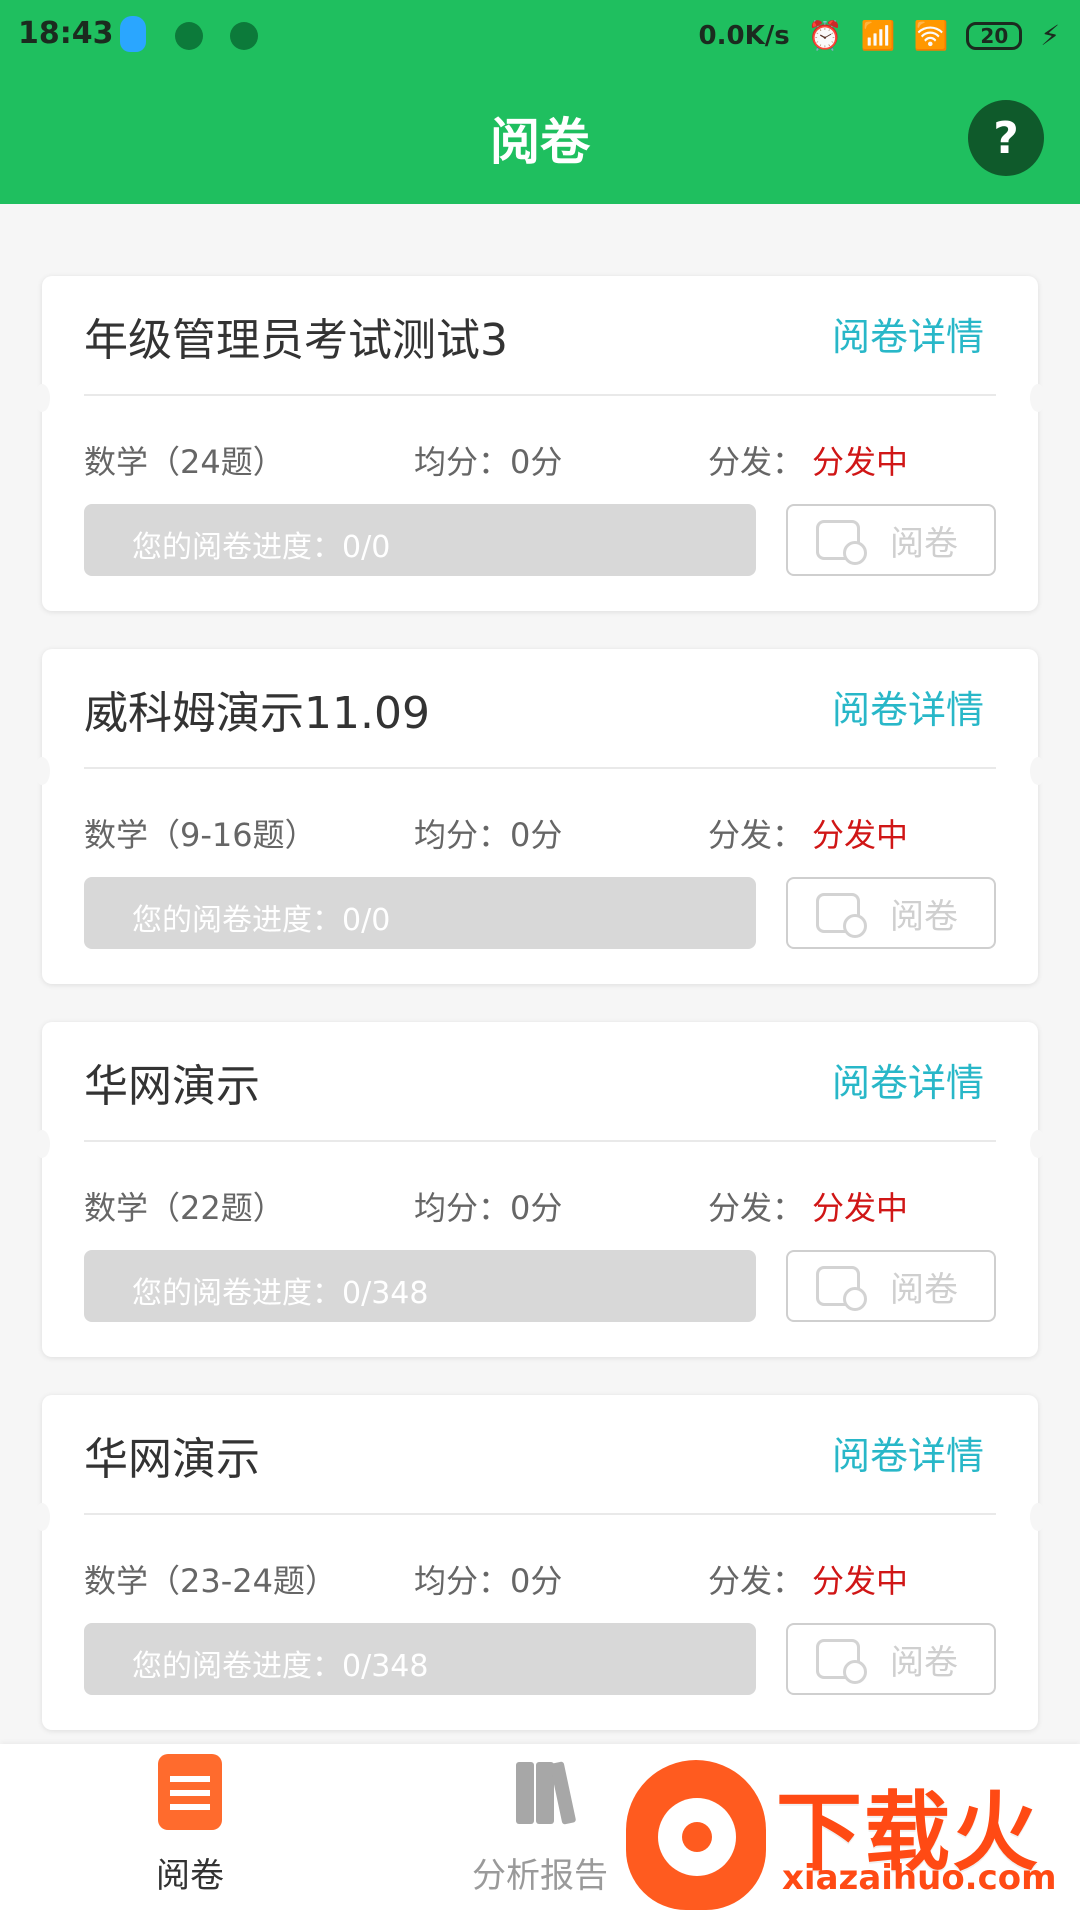  I want to click on exam-meta-row: 数学（24题） 均分：0分 分发： 分发中, so click(540, 460).